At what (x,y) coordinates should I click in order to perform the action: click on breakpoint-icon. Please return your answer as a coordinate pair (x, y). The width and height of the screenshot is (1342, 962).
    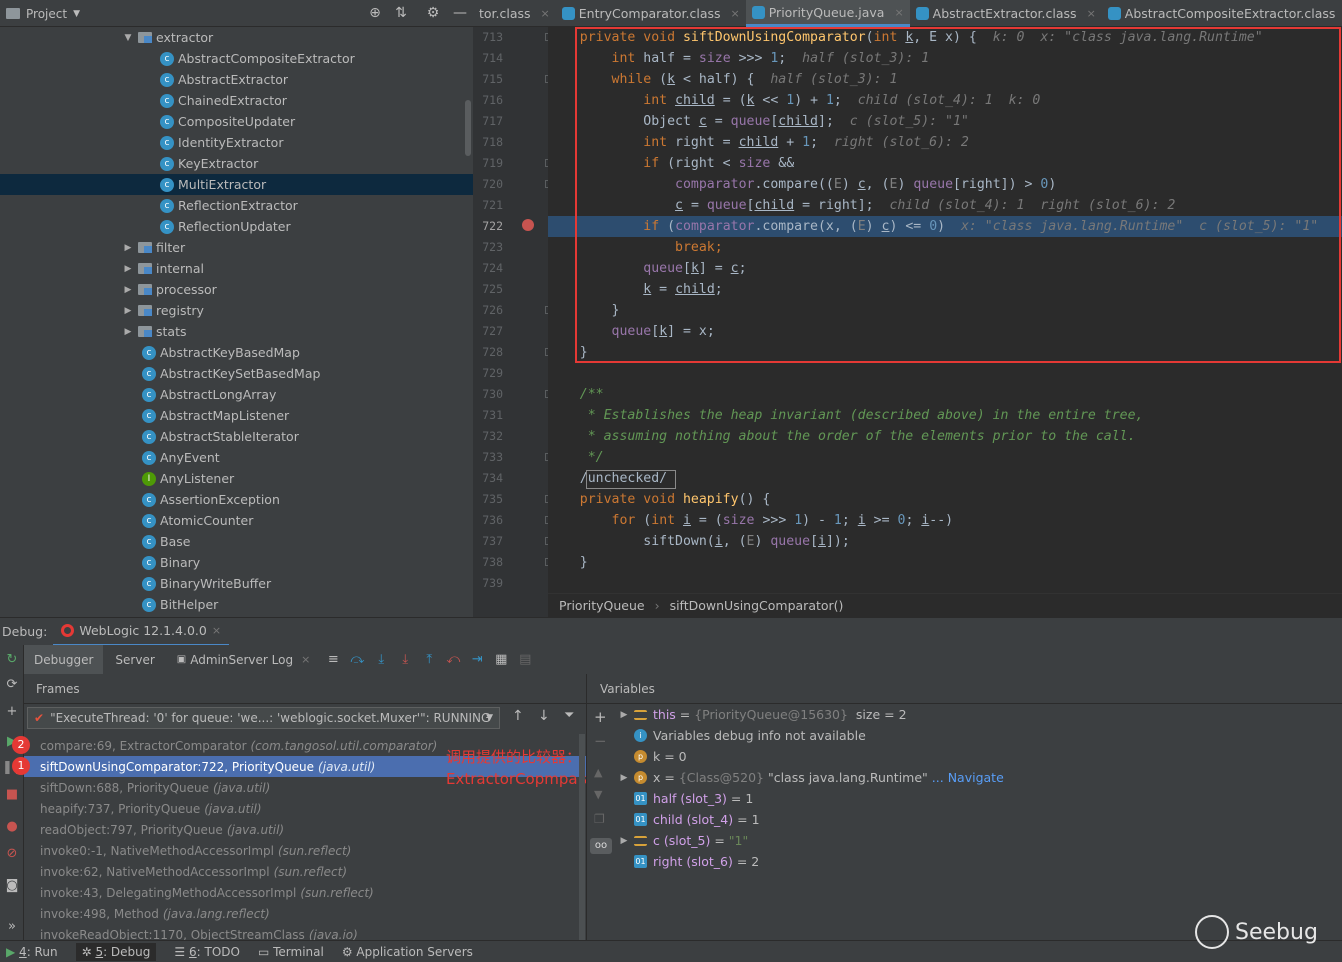
    Looking at the image, I should click on (528, 225).